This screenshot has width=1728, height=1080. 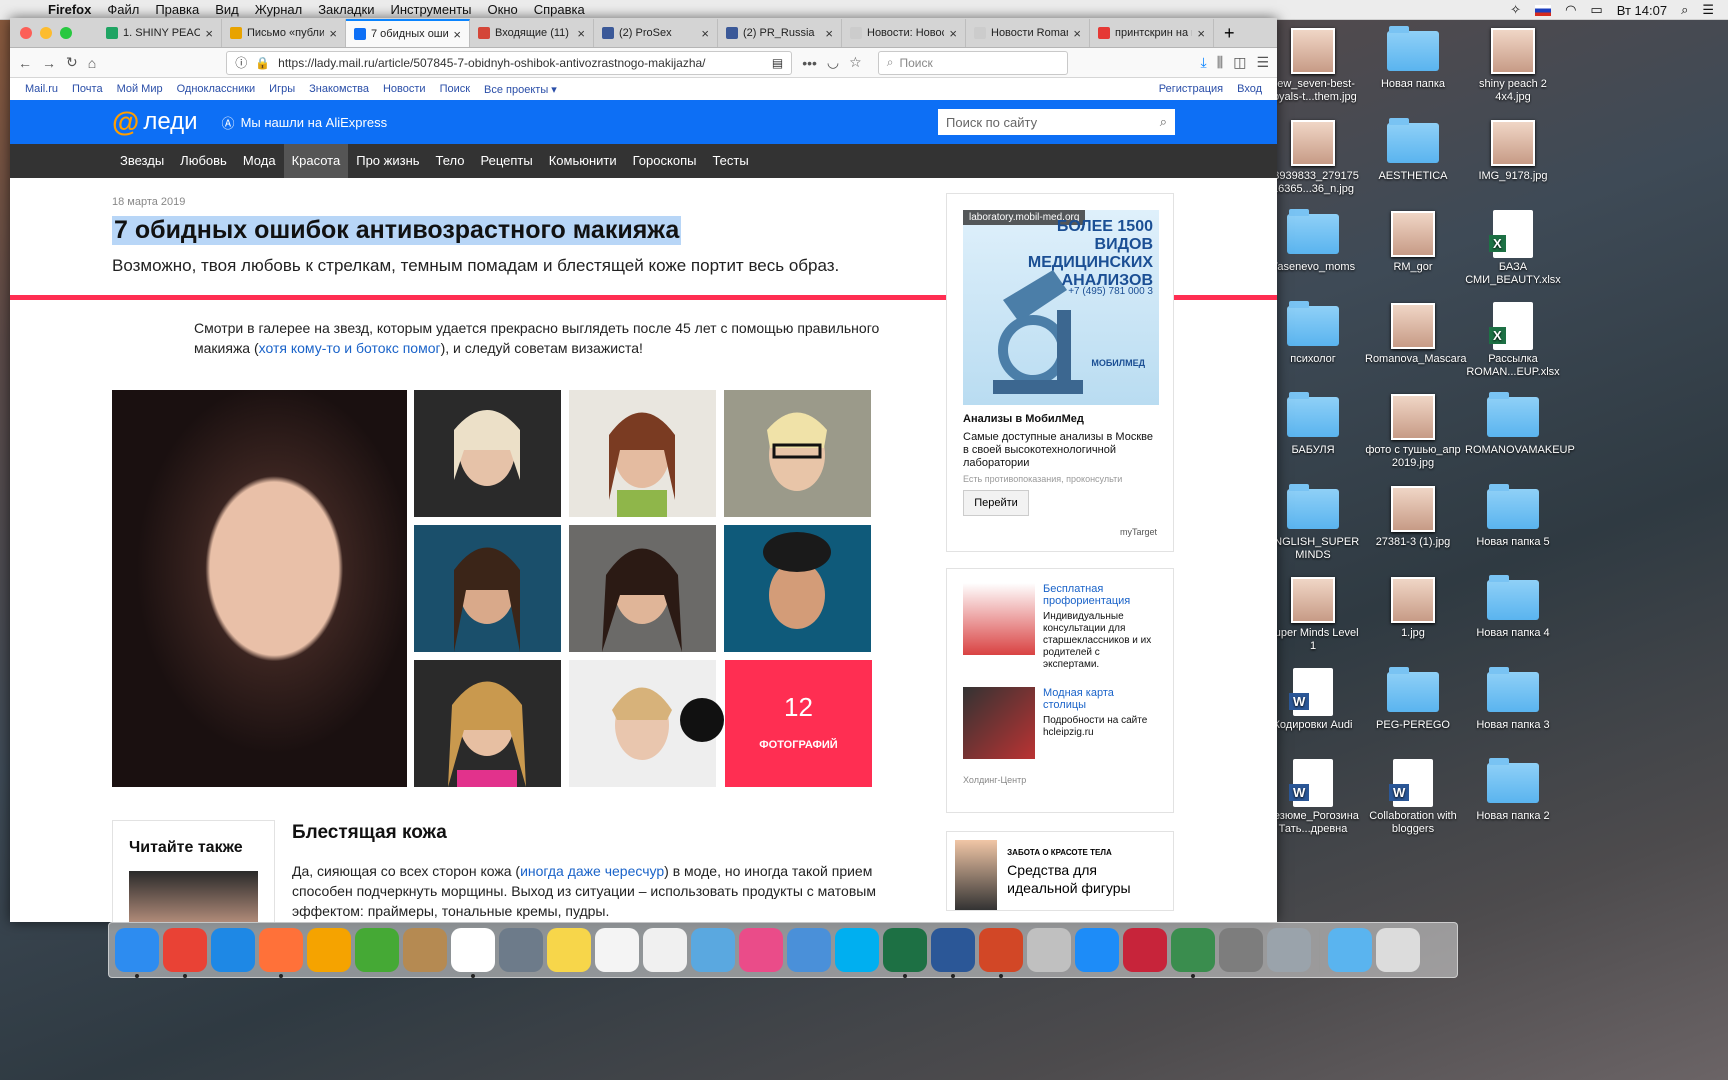 I want to click on desktop-icon: 1.jpg, so click(x=1413, y=608).